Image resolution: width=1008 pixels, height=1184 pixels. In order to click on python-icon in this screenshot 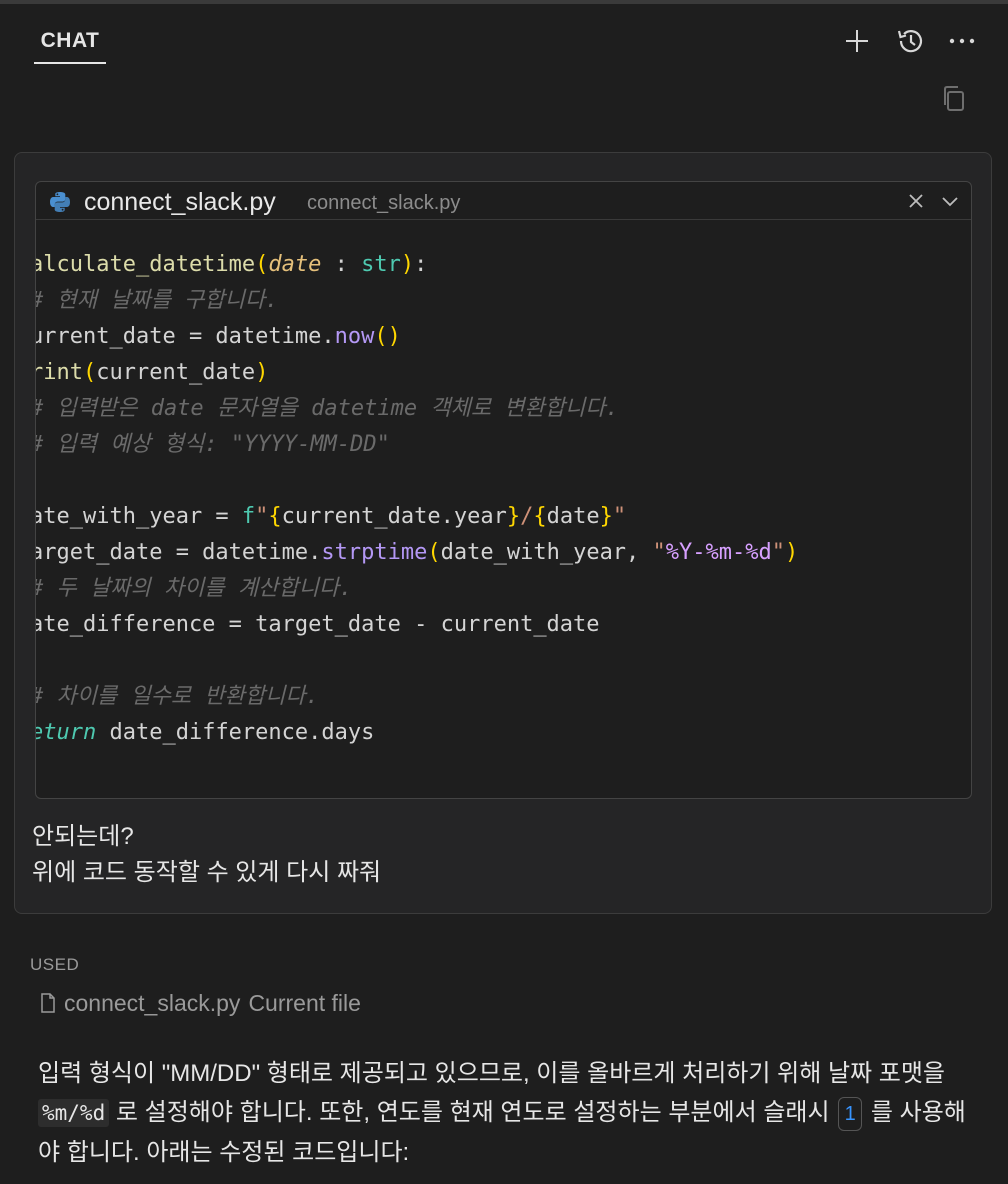, I will do `click(60, 202)`.